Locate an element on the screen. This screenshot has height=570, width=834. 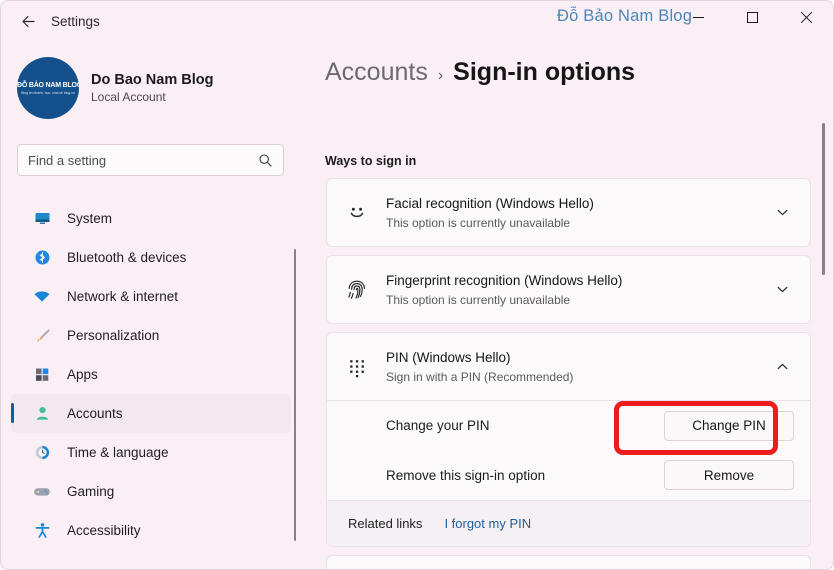
profile-account-type: Local Account is located at coordinates (128, 97).